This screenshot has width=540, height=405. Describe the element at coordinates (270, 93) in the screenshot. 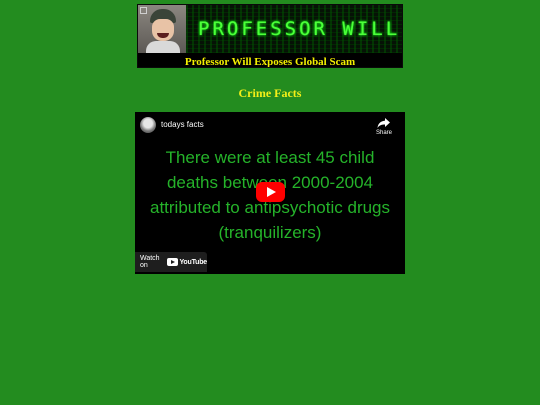

I see `section-heading: Crime Facts` at that location.